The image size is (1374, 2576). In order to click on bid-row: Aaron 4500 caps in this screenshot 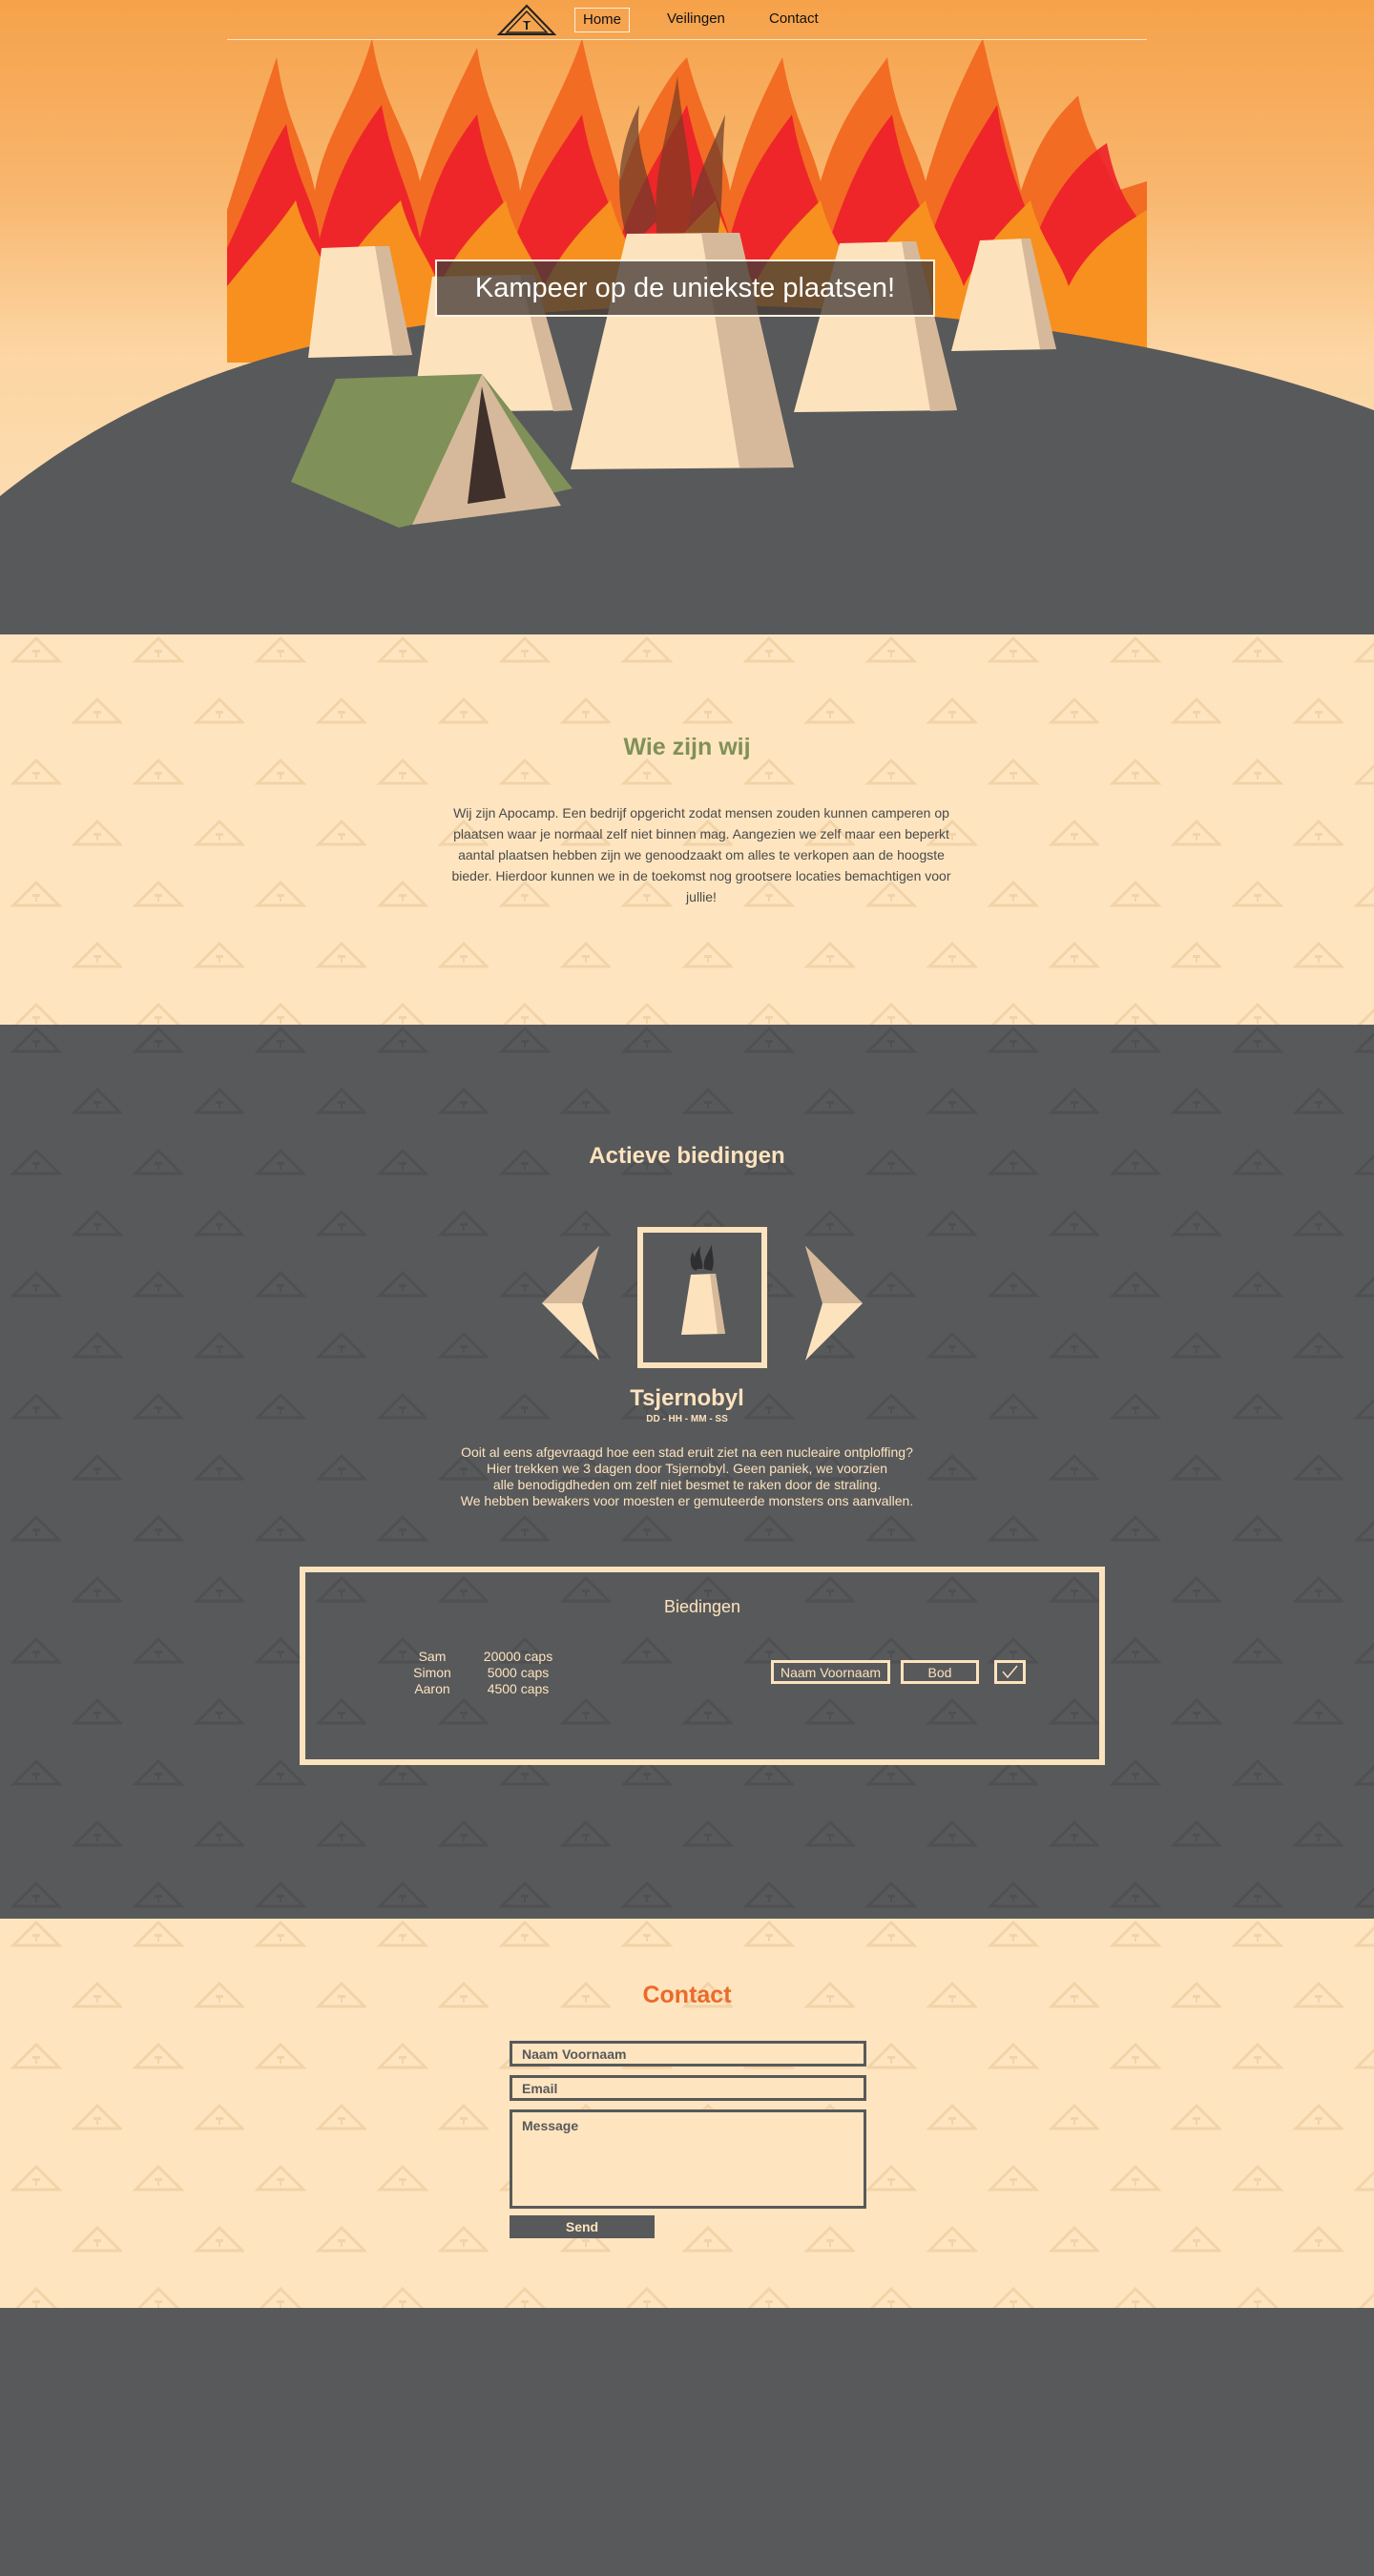, I will do `click(485, 1689)`.